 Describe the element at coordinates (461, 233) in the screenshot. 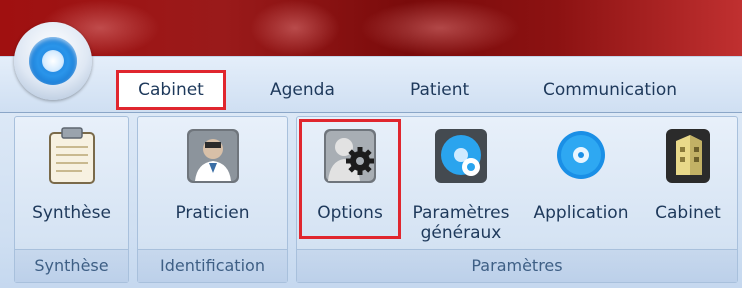

I see `parametres-generaux-label-line2: généraux` at that location.